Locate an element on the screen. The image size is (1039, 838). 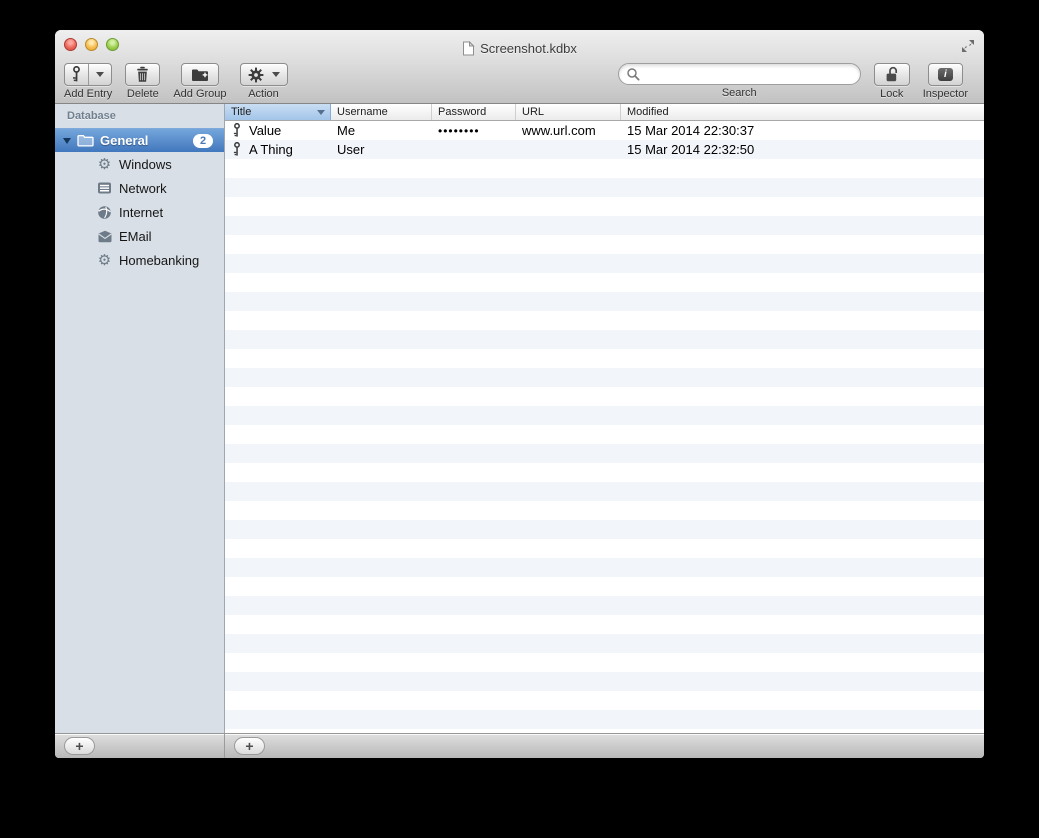
bottom-bar: + + is located at coordinates (519, 745).